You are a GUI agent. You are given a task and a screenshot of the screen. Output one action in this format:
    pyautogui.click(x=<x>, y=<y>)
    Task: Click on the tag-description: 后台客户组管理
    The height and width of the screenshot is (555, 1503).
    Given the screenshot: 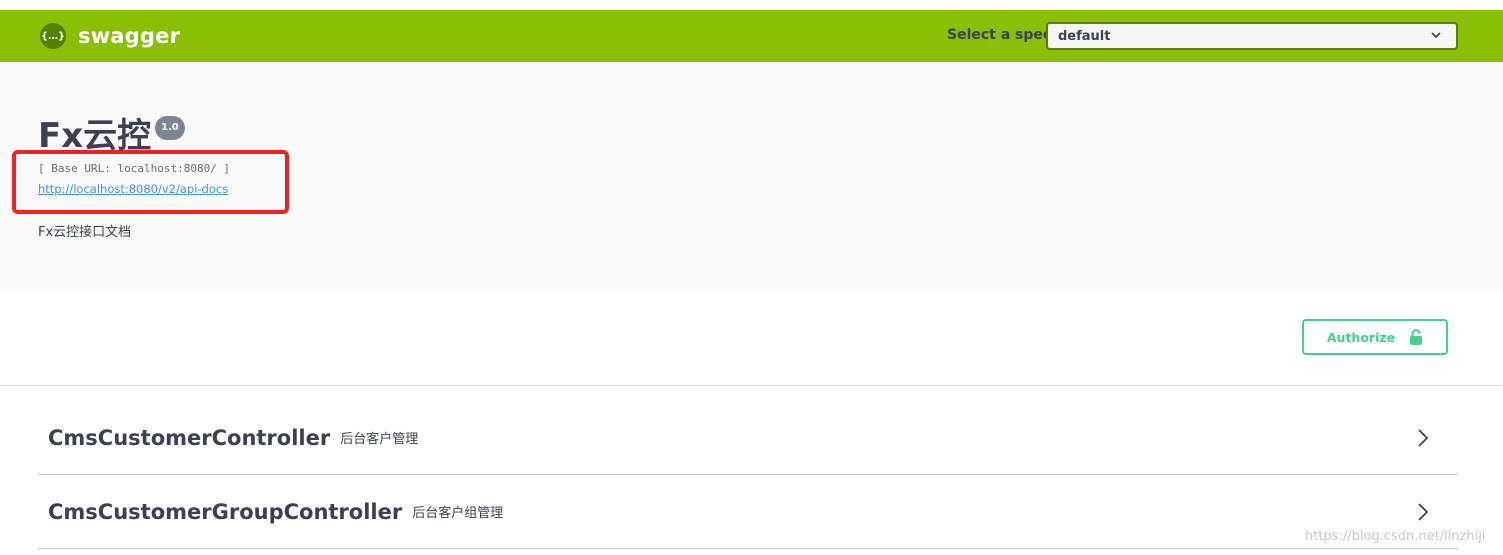 What is the action you would take?
    pyautogui.click(x=458, y=513)
    